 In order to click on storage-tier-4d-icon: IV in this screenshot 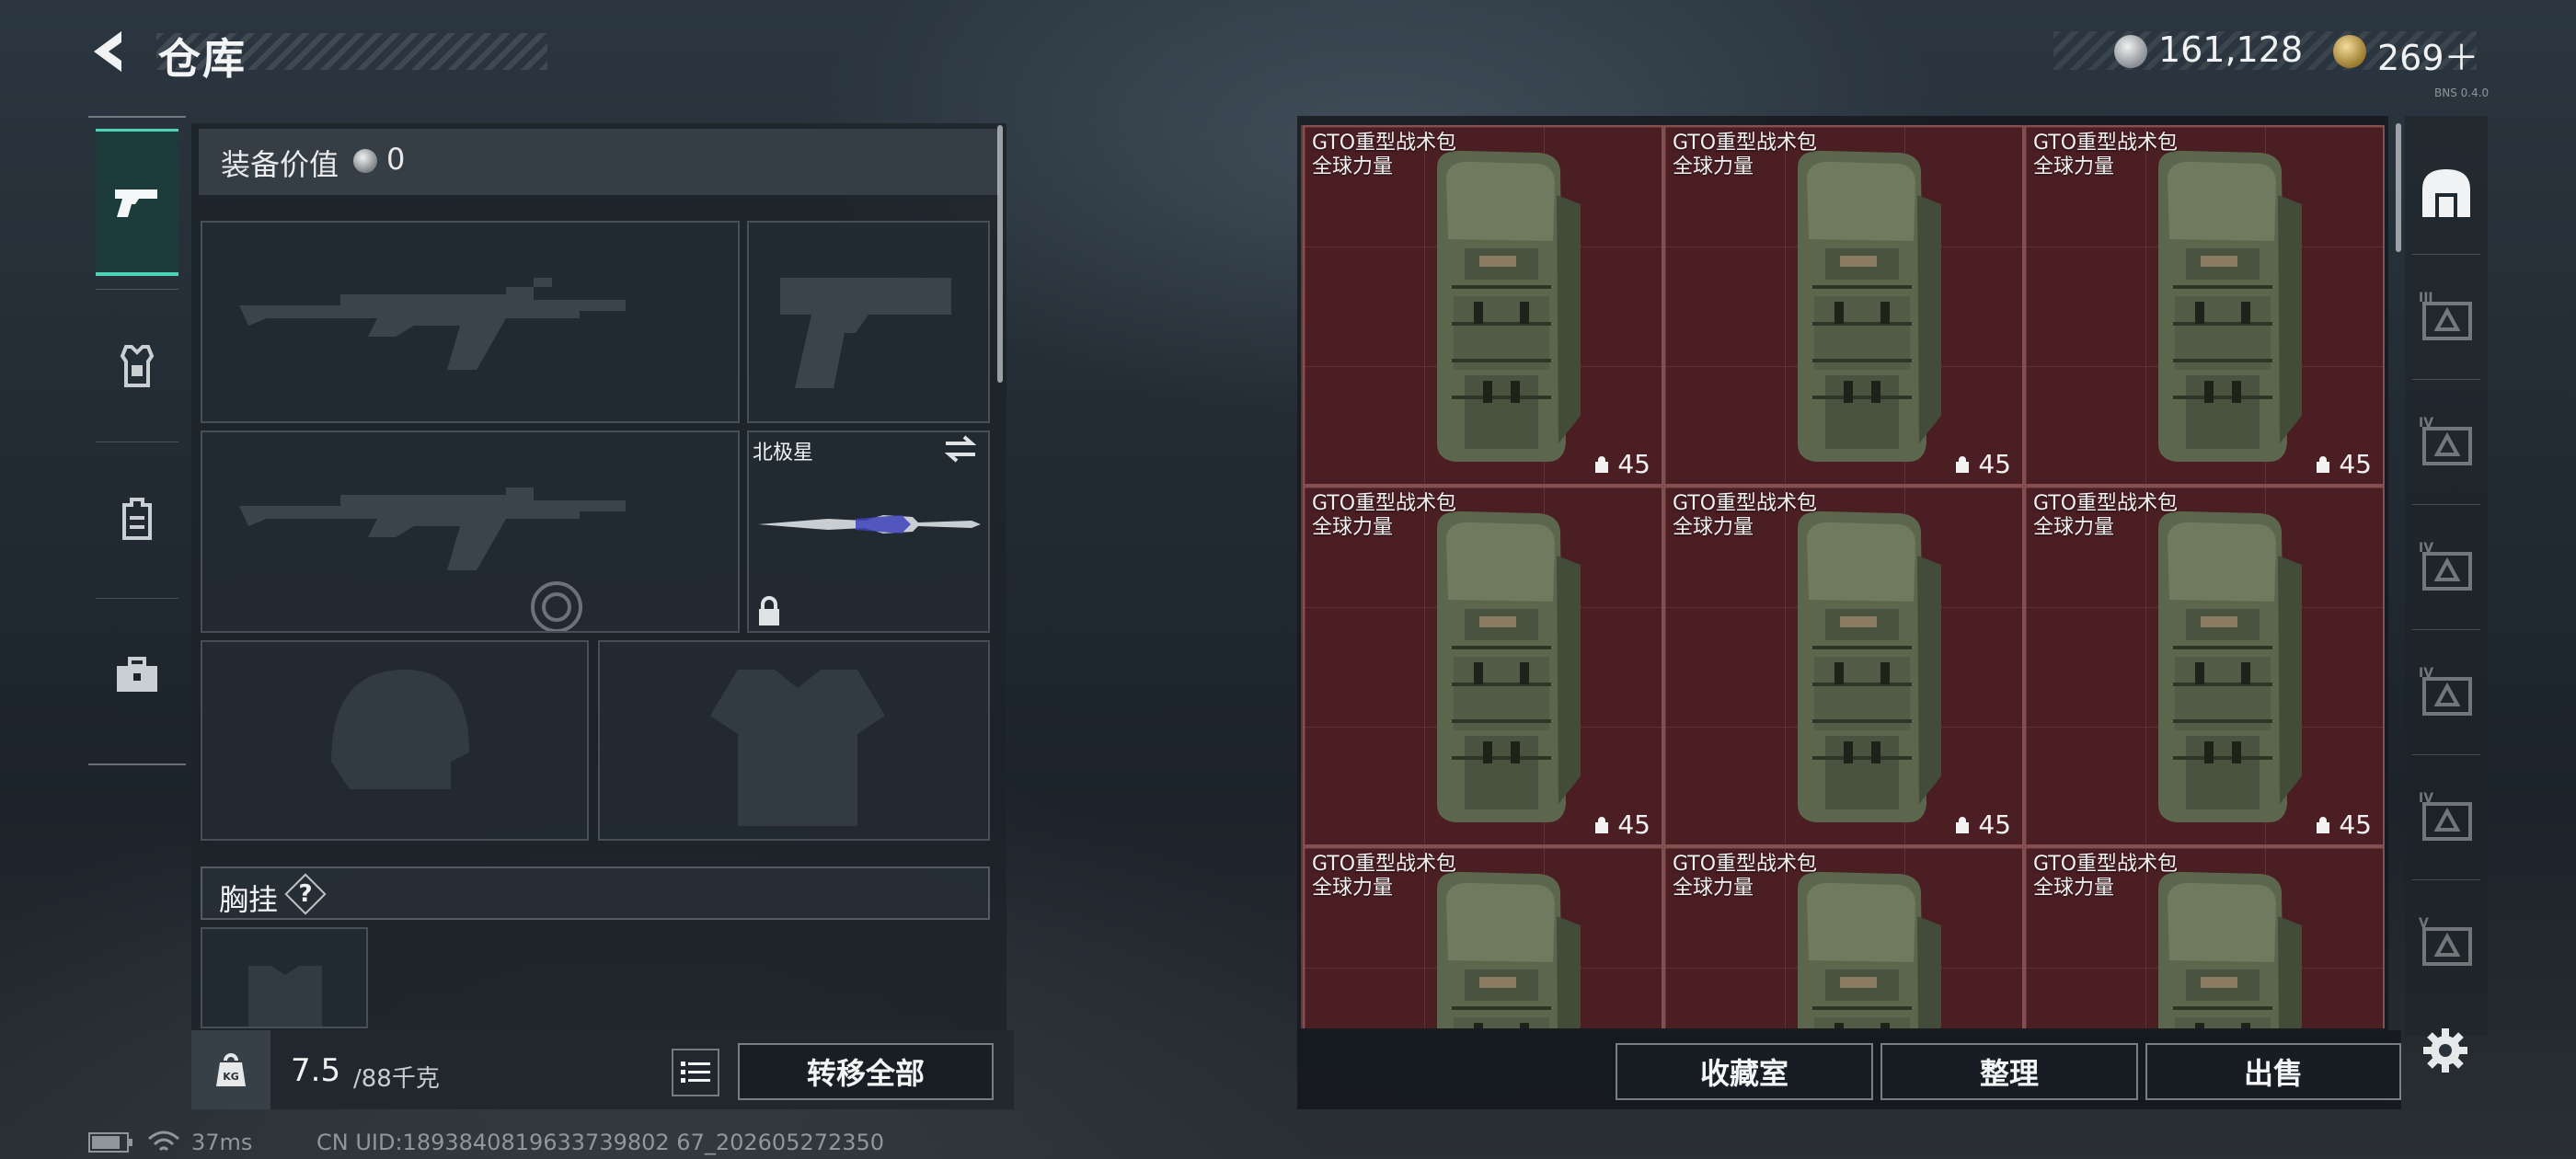, I will do `click(2445, 816)`.